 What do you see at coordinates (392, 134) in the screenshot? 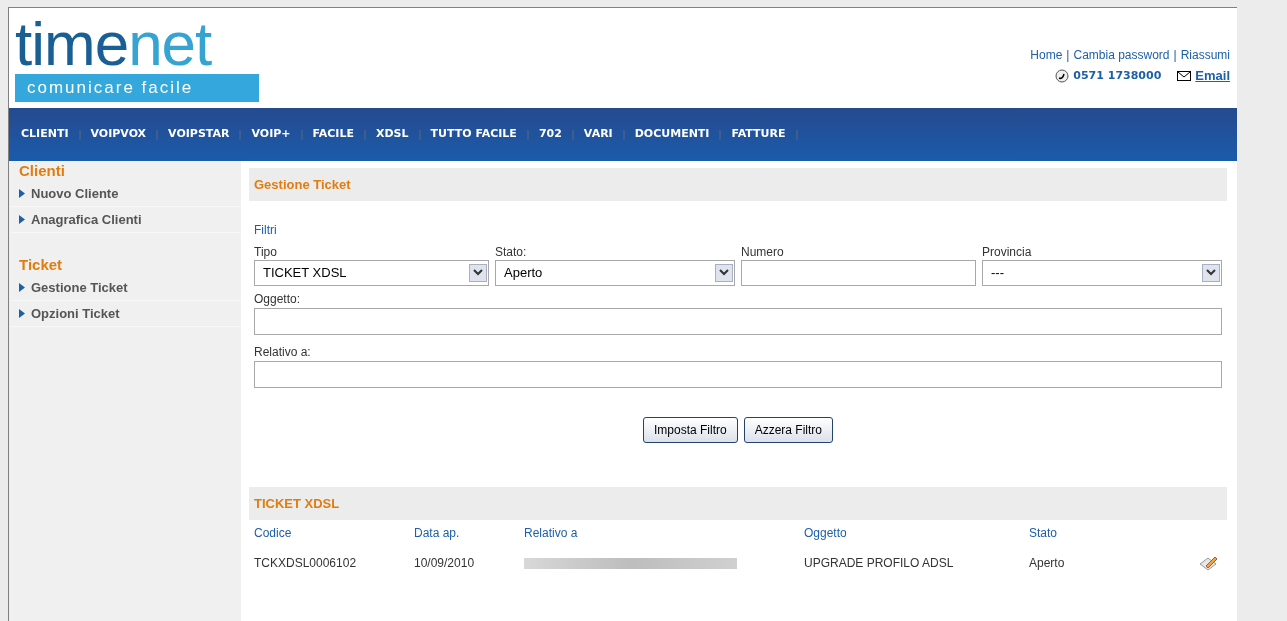
I see `nav-item: XDSL` at bounding box center [392, 134].